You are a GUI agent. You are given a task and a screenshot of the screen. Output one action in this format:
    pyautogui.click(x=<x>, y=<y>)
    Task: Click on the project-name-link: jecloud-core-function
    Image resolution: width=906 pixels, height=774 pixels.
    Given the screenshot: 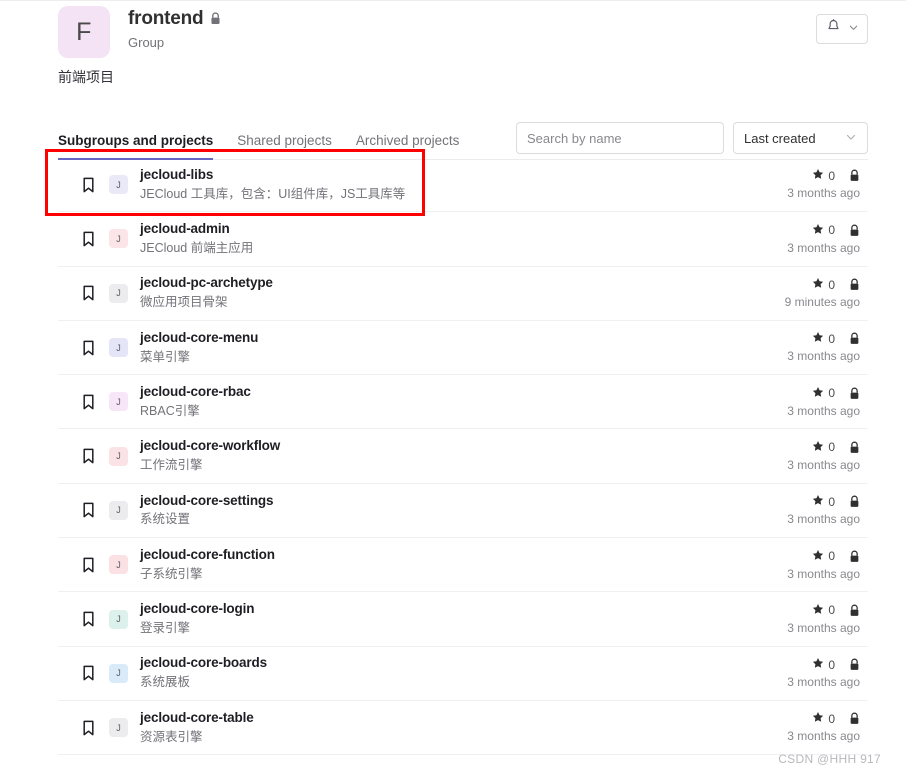 What is the action you would take?
    pyautogui.click(x=442, y=555)
    